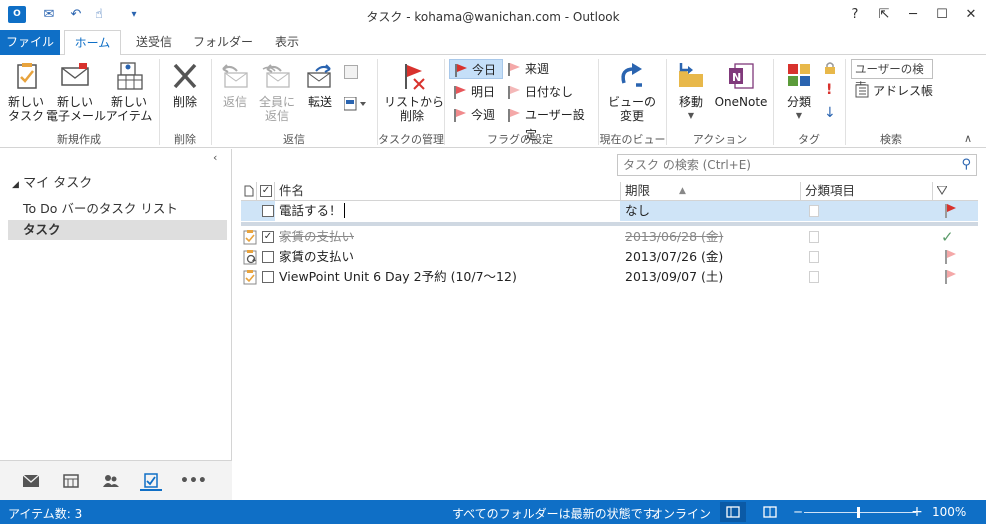  I want to click on new-task-icon, so click(26, 76).